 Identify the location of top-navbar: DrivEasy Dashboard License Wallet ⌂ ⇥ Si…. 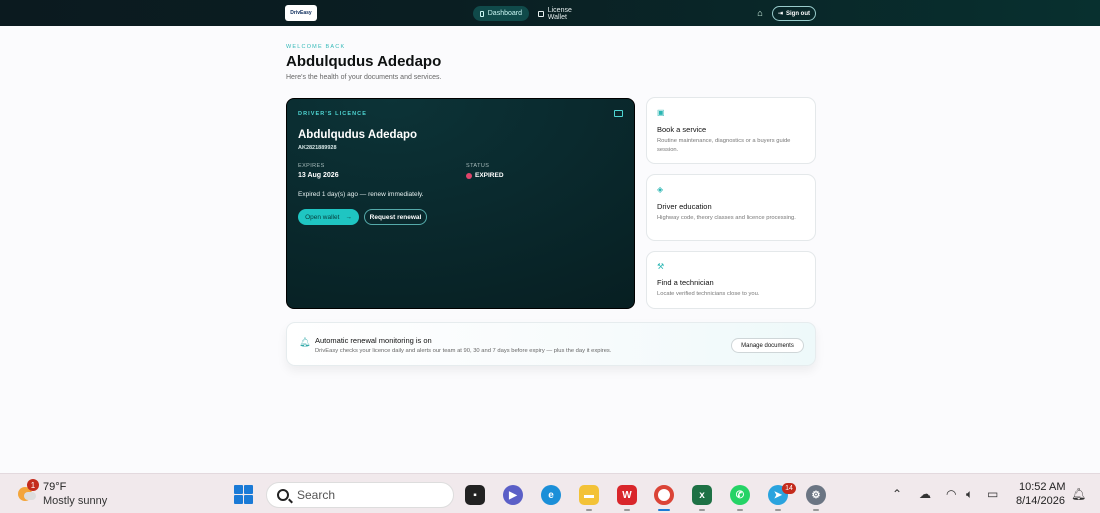
(550, 13).